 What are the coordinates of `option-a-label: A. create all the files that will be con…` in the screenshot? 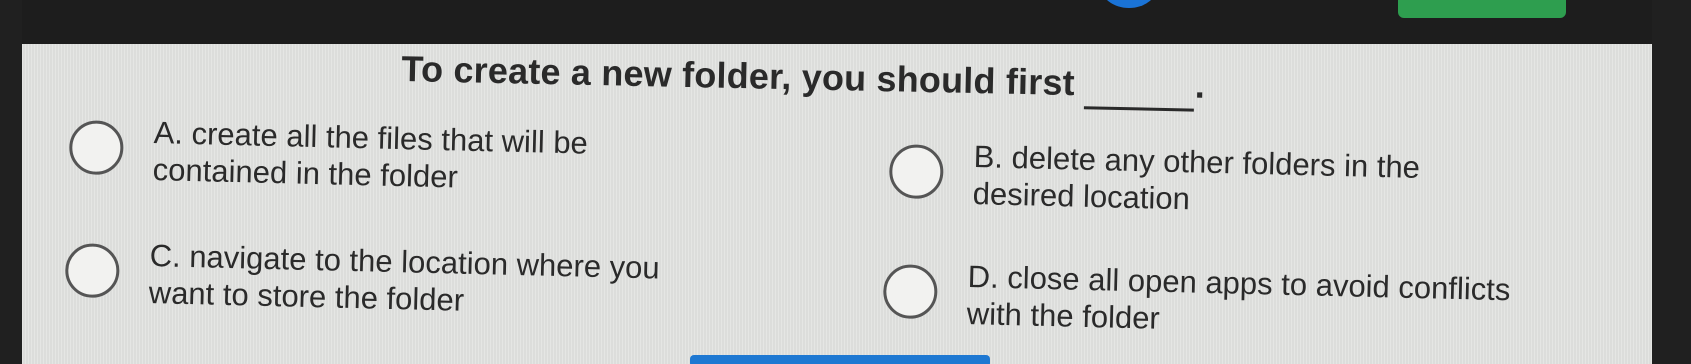 It's located at (370, 156).